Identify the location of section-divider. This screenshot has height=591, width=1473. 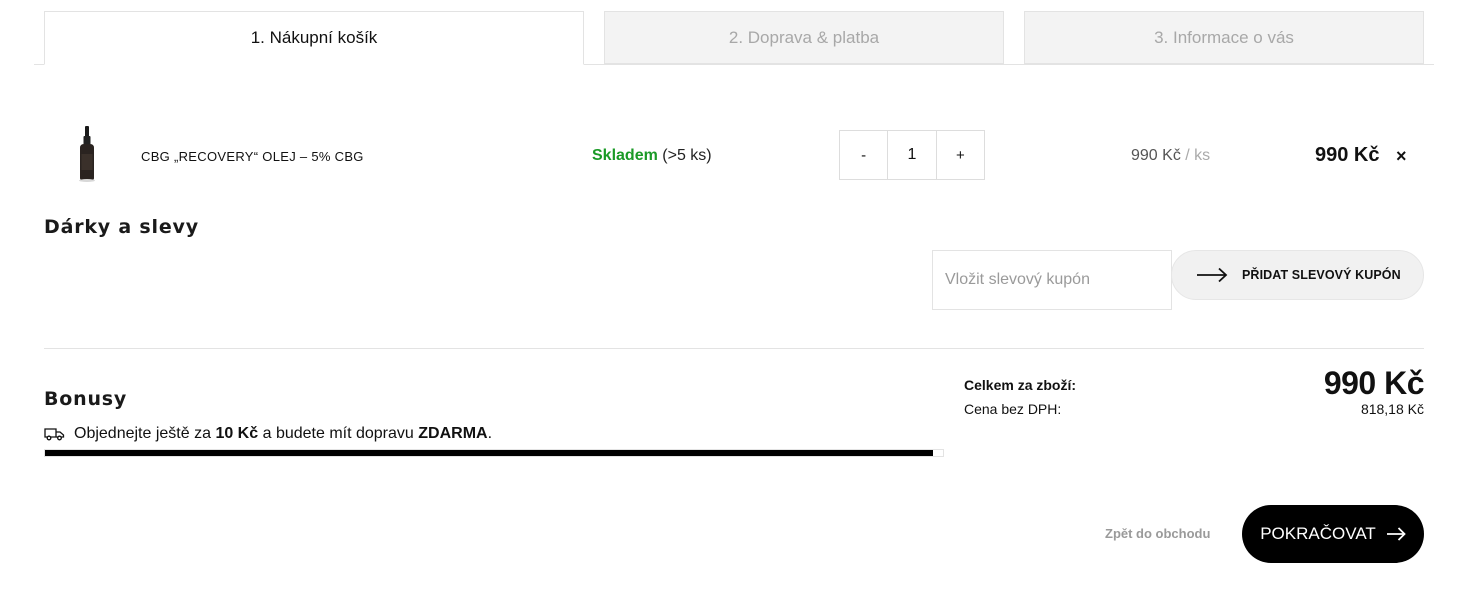
(734, 348).